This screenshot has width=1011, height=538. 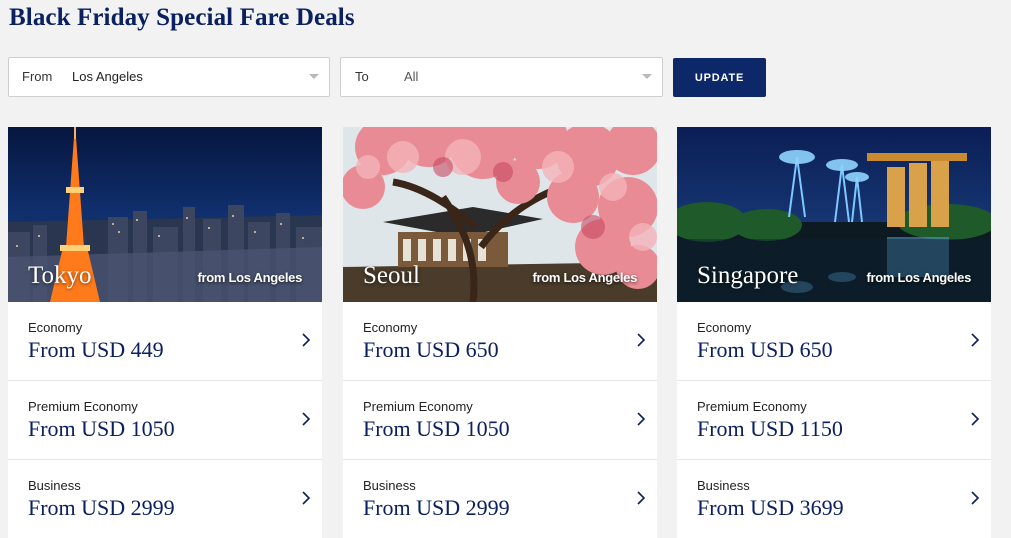 What do you see at coordinates (96, 349) in the screenshot?
I see `fare-price: From USD 449` at bounding box center [96, 349].